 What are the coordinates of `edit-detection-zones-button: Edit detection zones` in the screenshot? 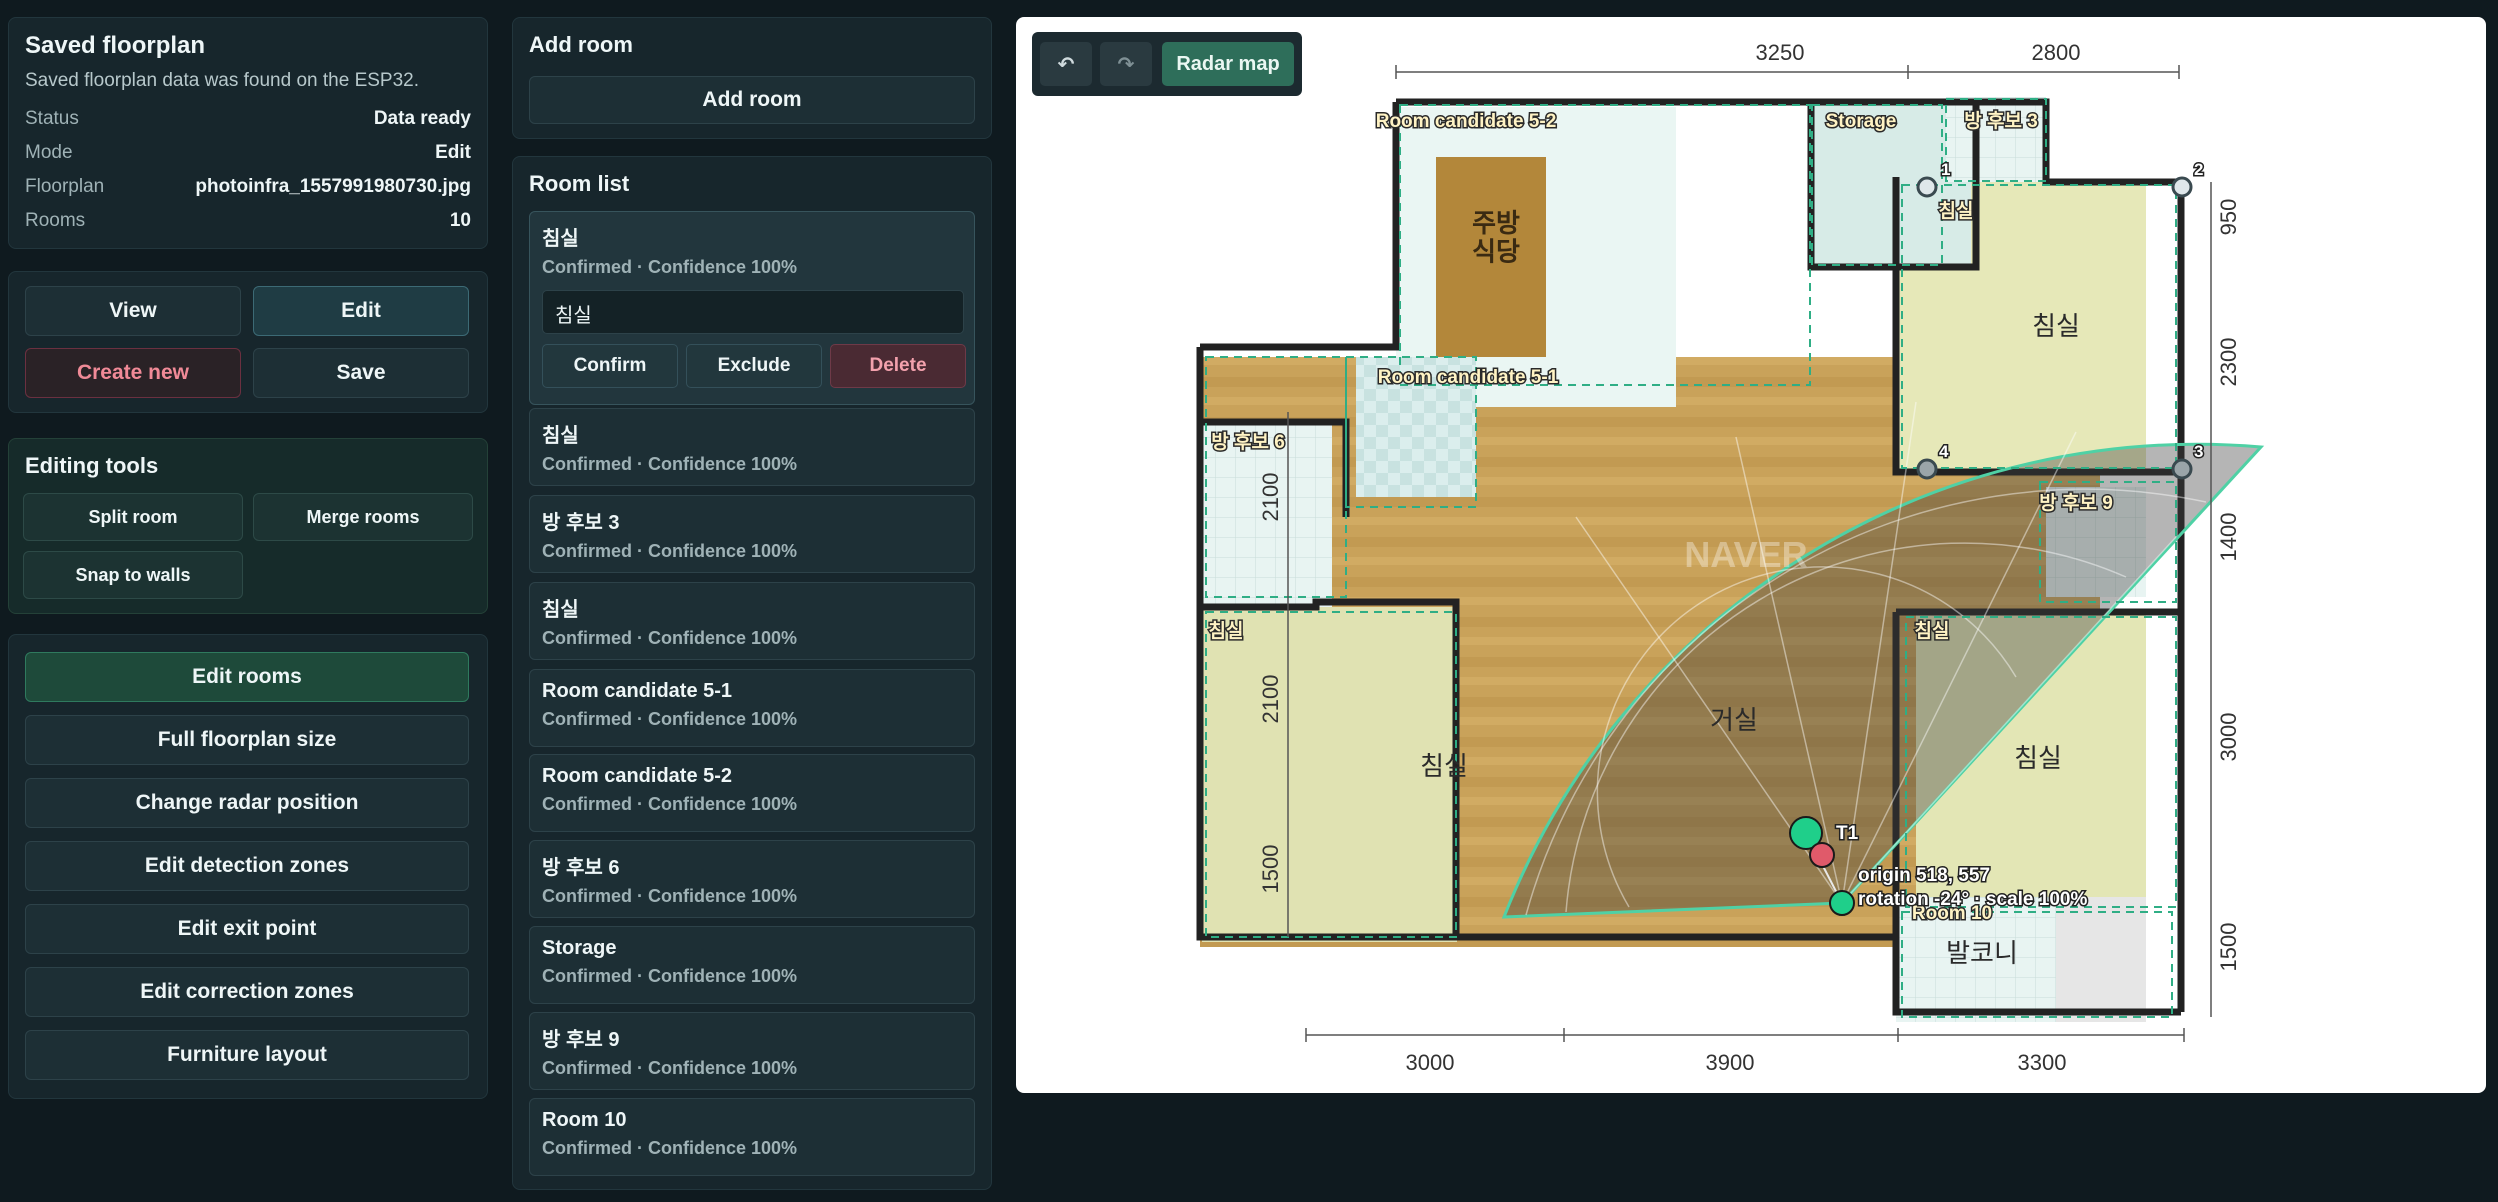 It's located at (247, 866).